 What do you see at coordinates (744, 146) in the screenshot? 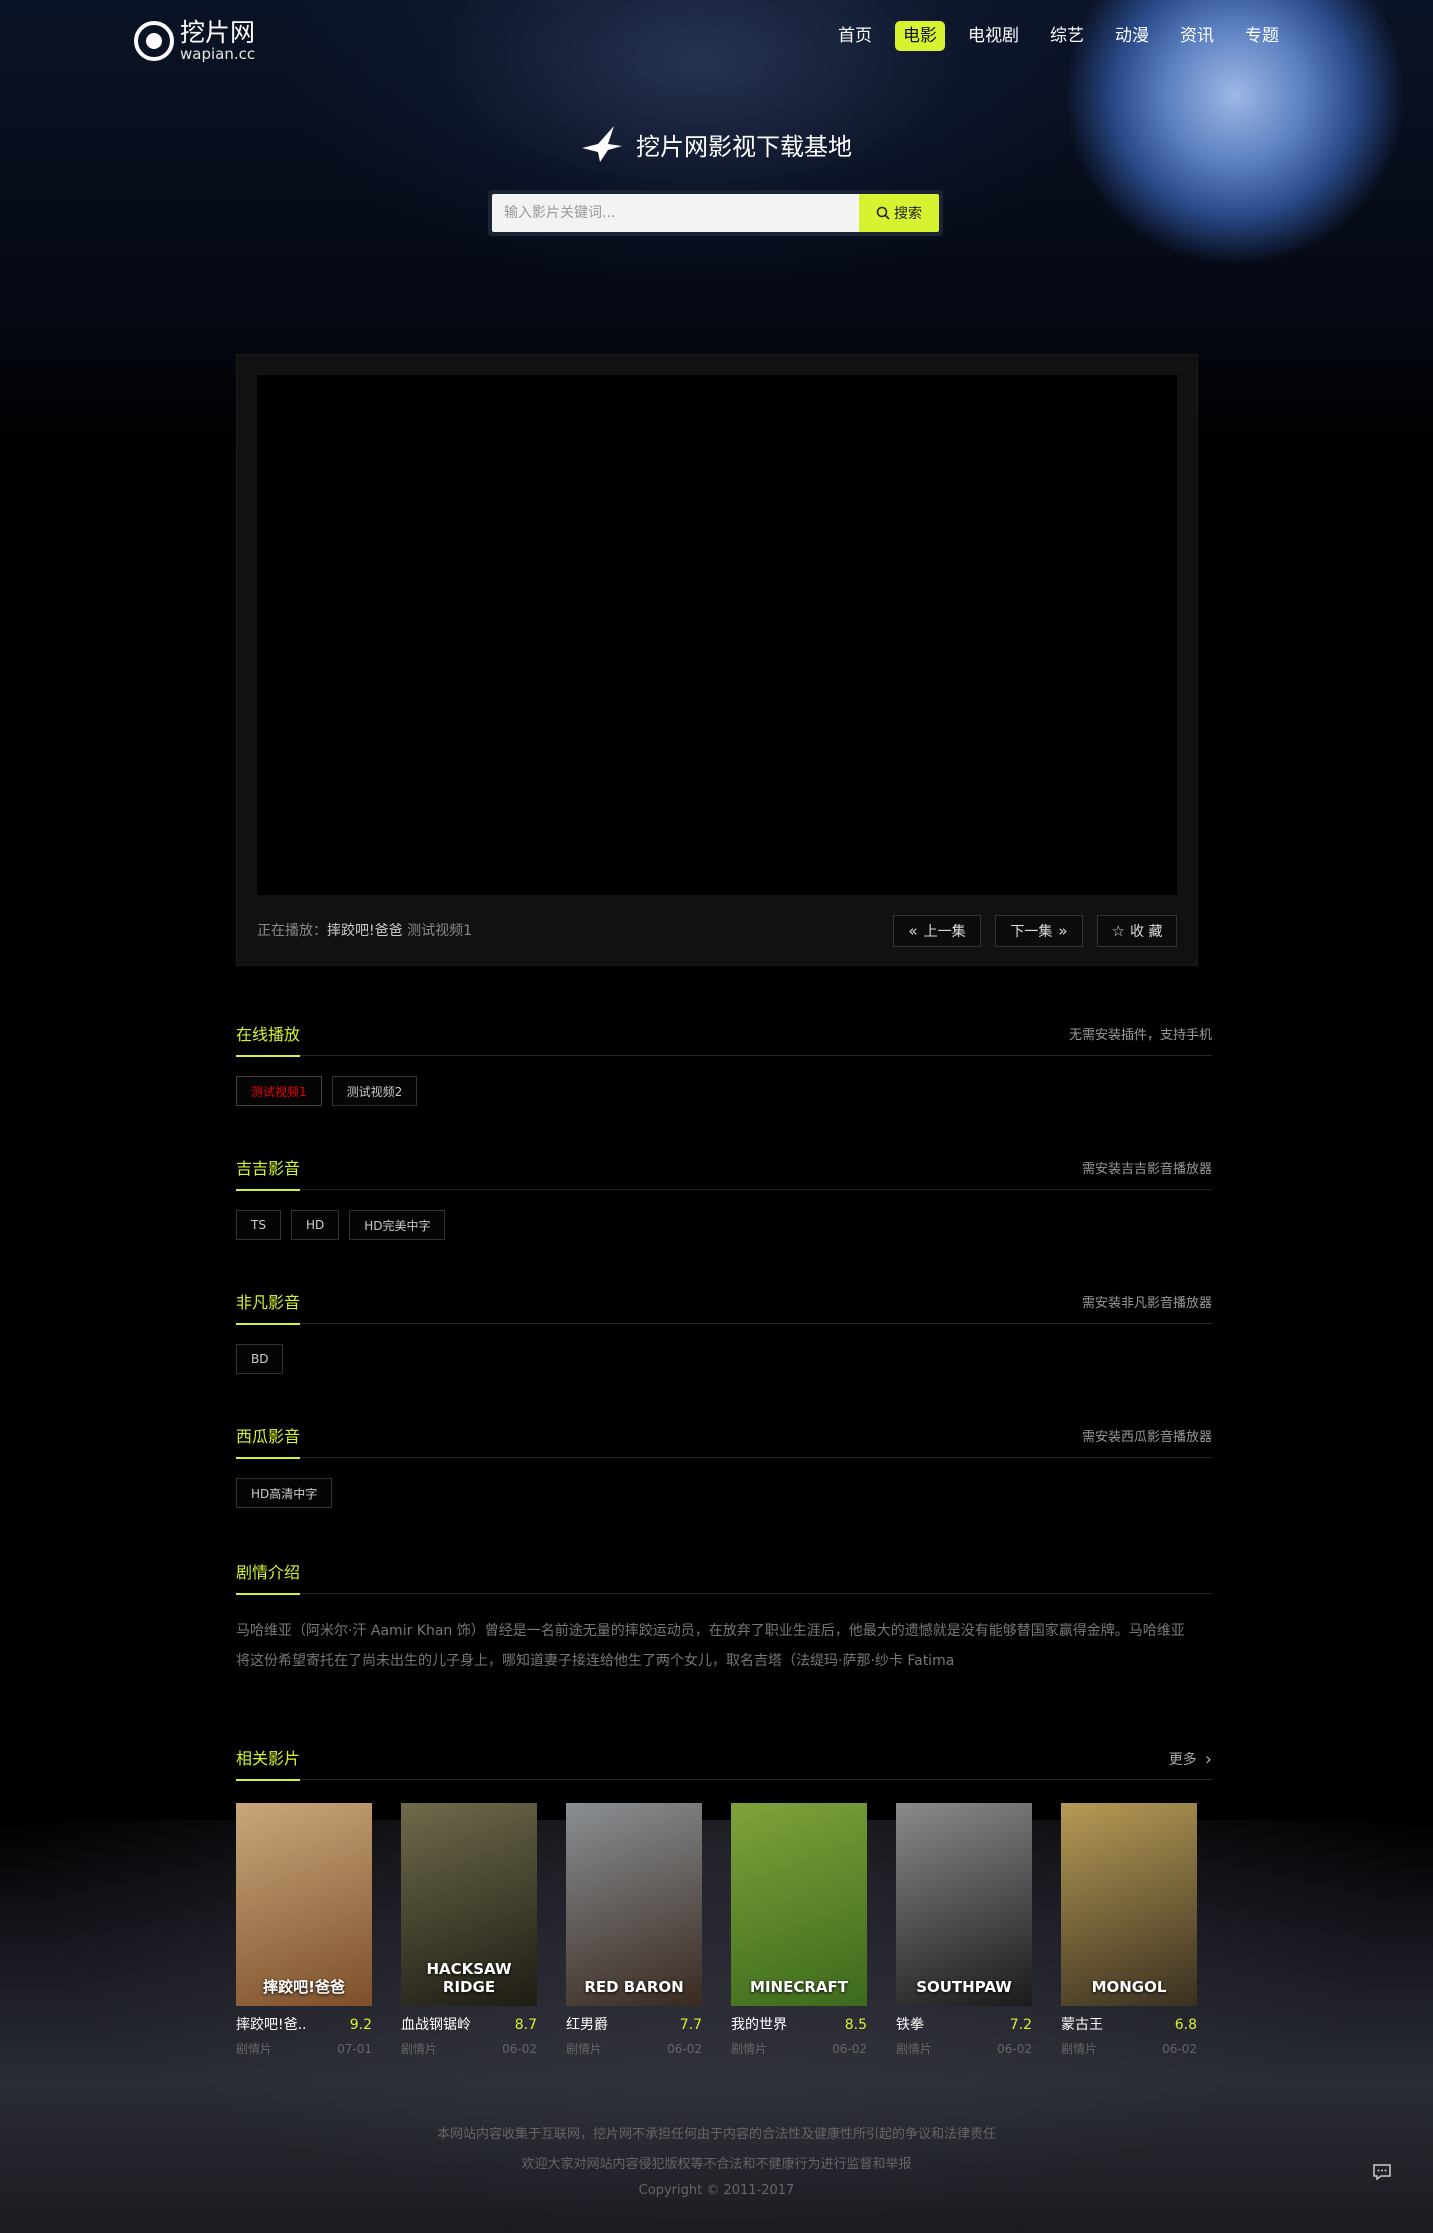
I see `hero-title-text: 挖片网影视下载基地` at bounding box center [744, 146].